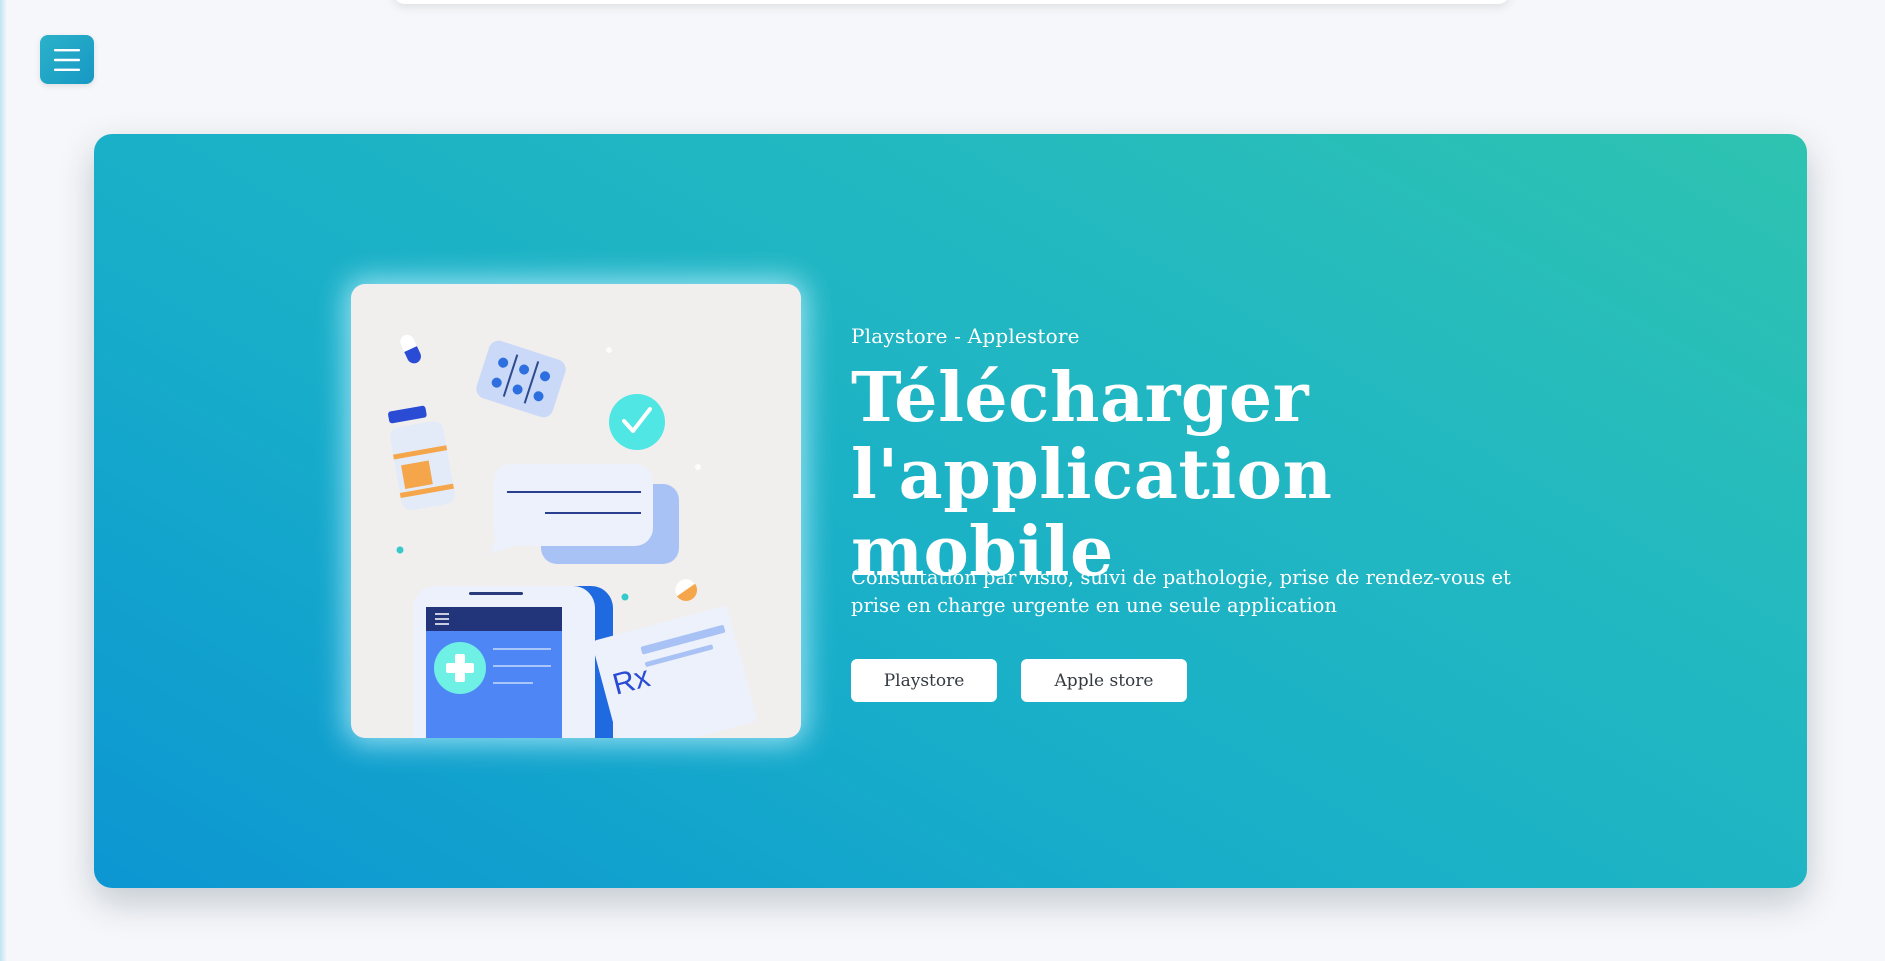  I want to click on medicine-bottle-icon, so click(421, 458).